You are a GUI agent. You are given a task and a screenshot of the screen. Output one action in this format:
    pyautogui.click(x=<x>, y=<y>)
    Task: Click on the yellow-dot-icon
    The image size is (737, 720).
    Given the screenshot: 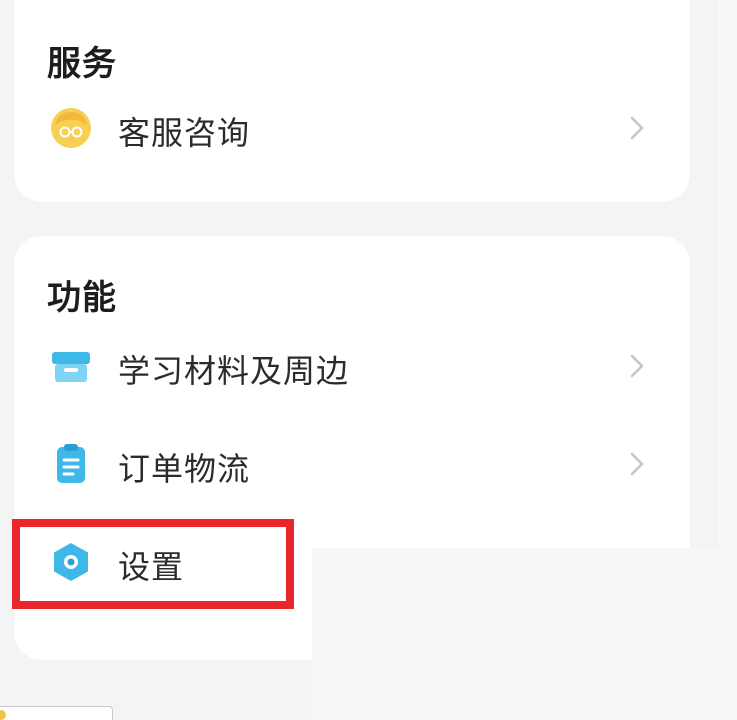 What is the action you would take?
    pyautogui.click(x=3, y=715)
    